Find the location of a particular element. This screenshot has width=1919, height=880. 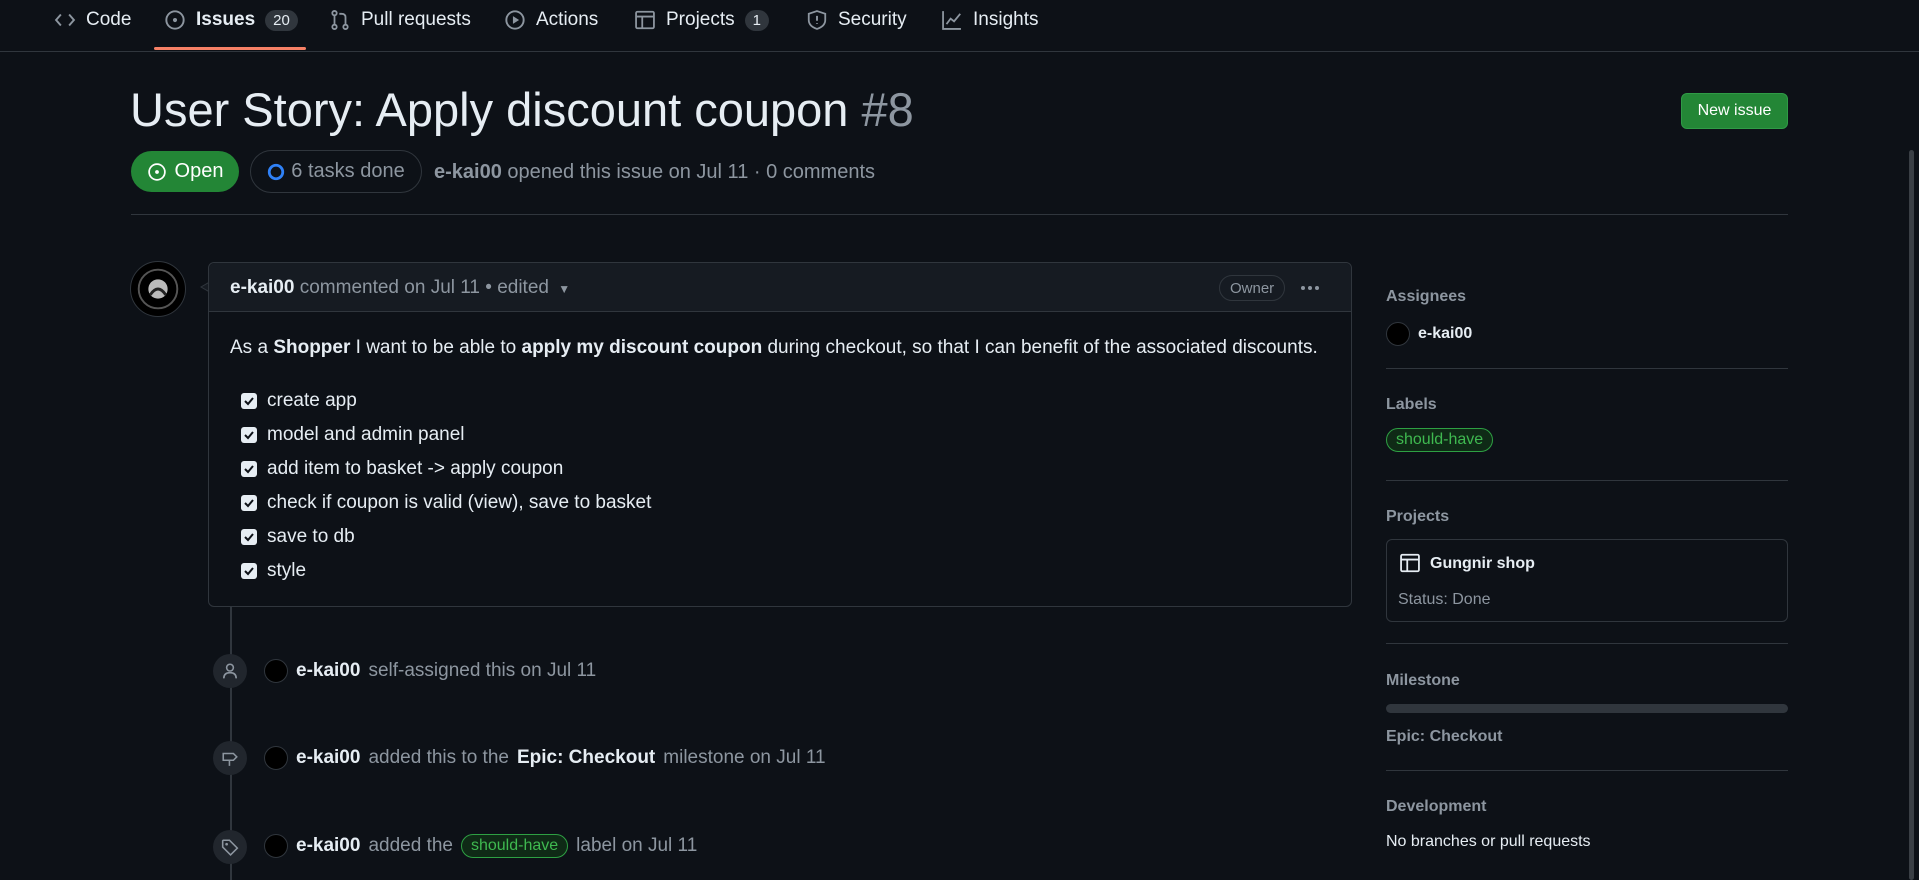

projects-count: 1 is located at coordinates (756, 20).